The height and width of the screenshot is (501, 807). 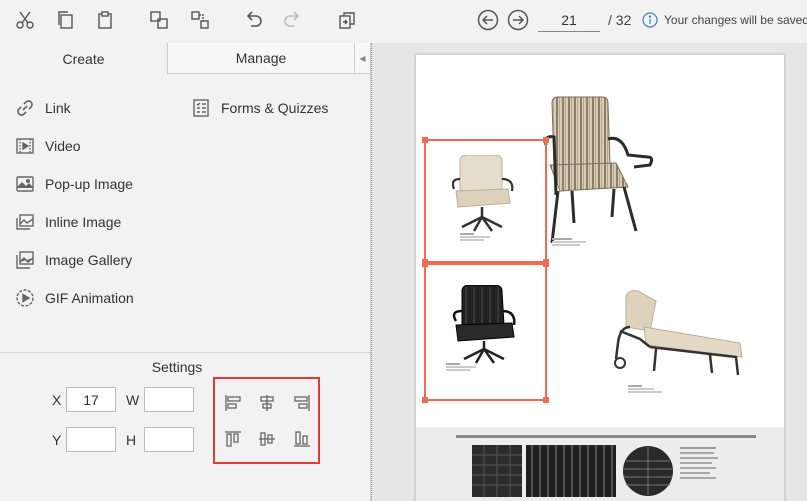 I want to click on tool-label: Link, so click(x=58, y=108).